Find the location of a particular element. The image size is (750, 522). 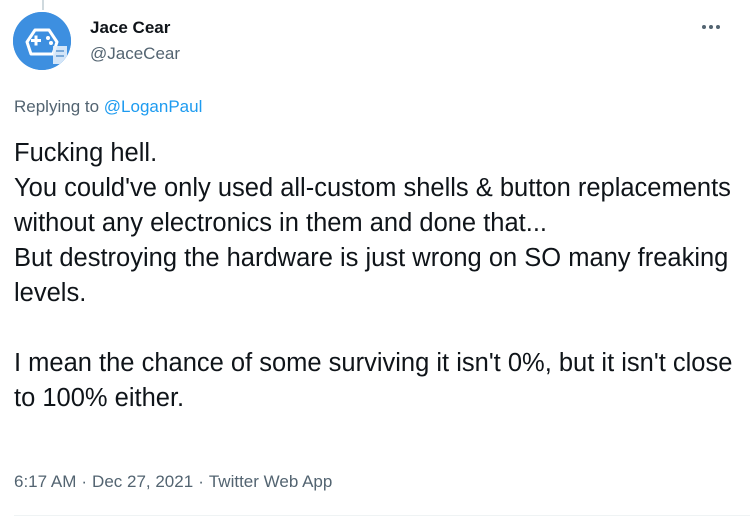

replying-to-line: Replying to @LoganPaul is located at coordinates (108, 107).